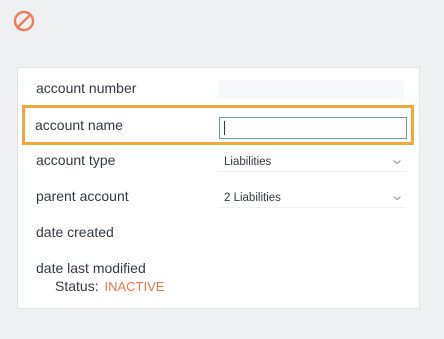 The image size is (444, 339). Describe the element at coordinates (75, 232) in the screenshot. I see `date-created-label: date created` at that location.